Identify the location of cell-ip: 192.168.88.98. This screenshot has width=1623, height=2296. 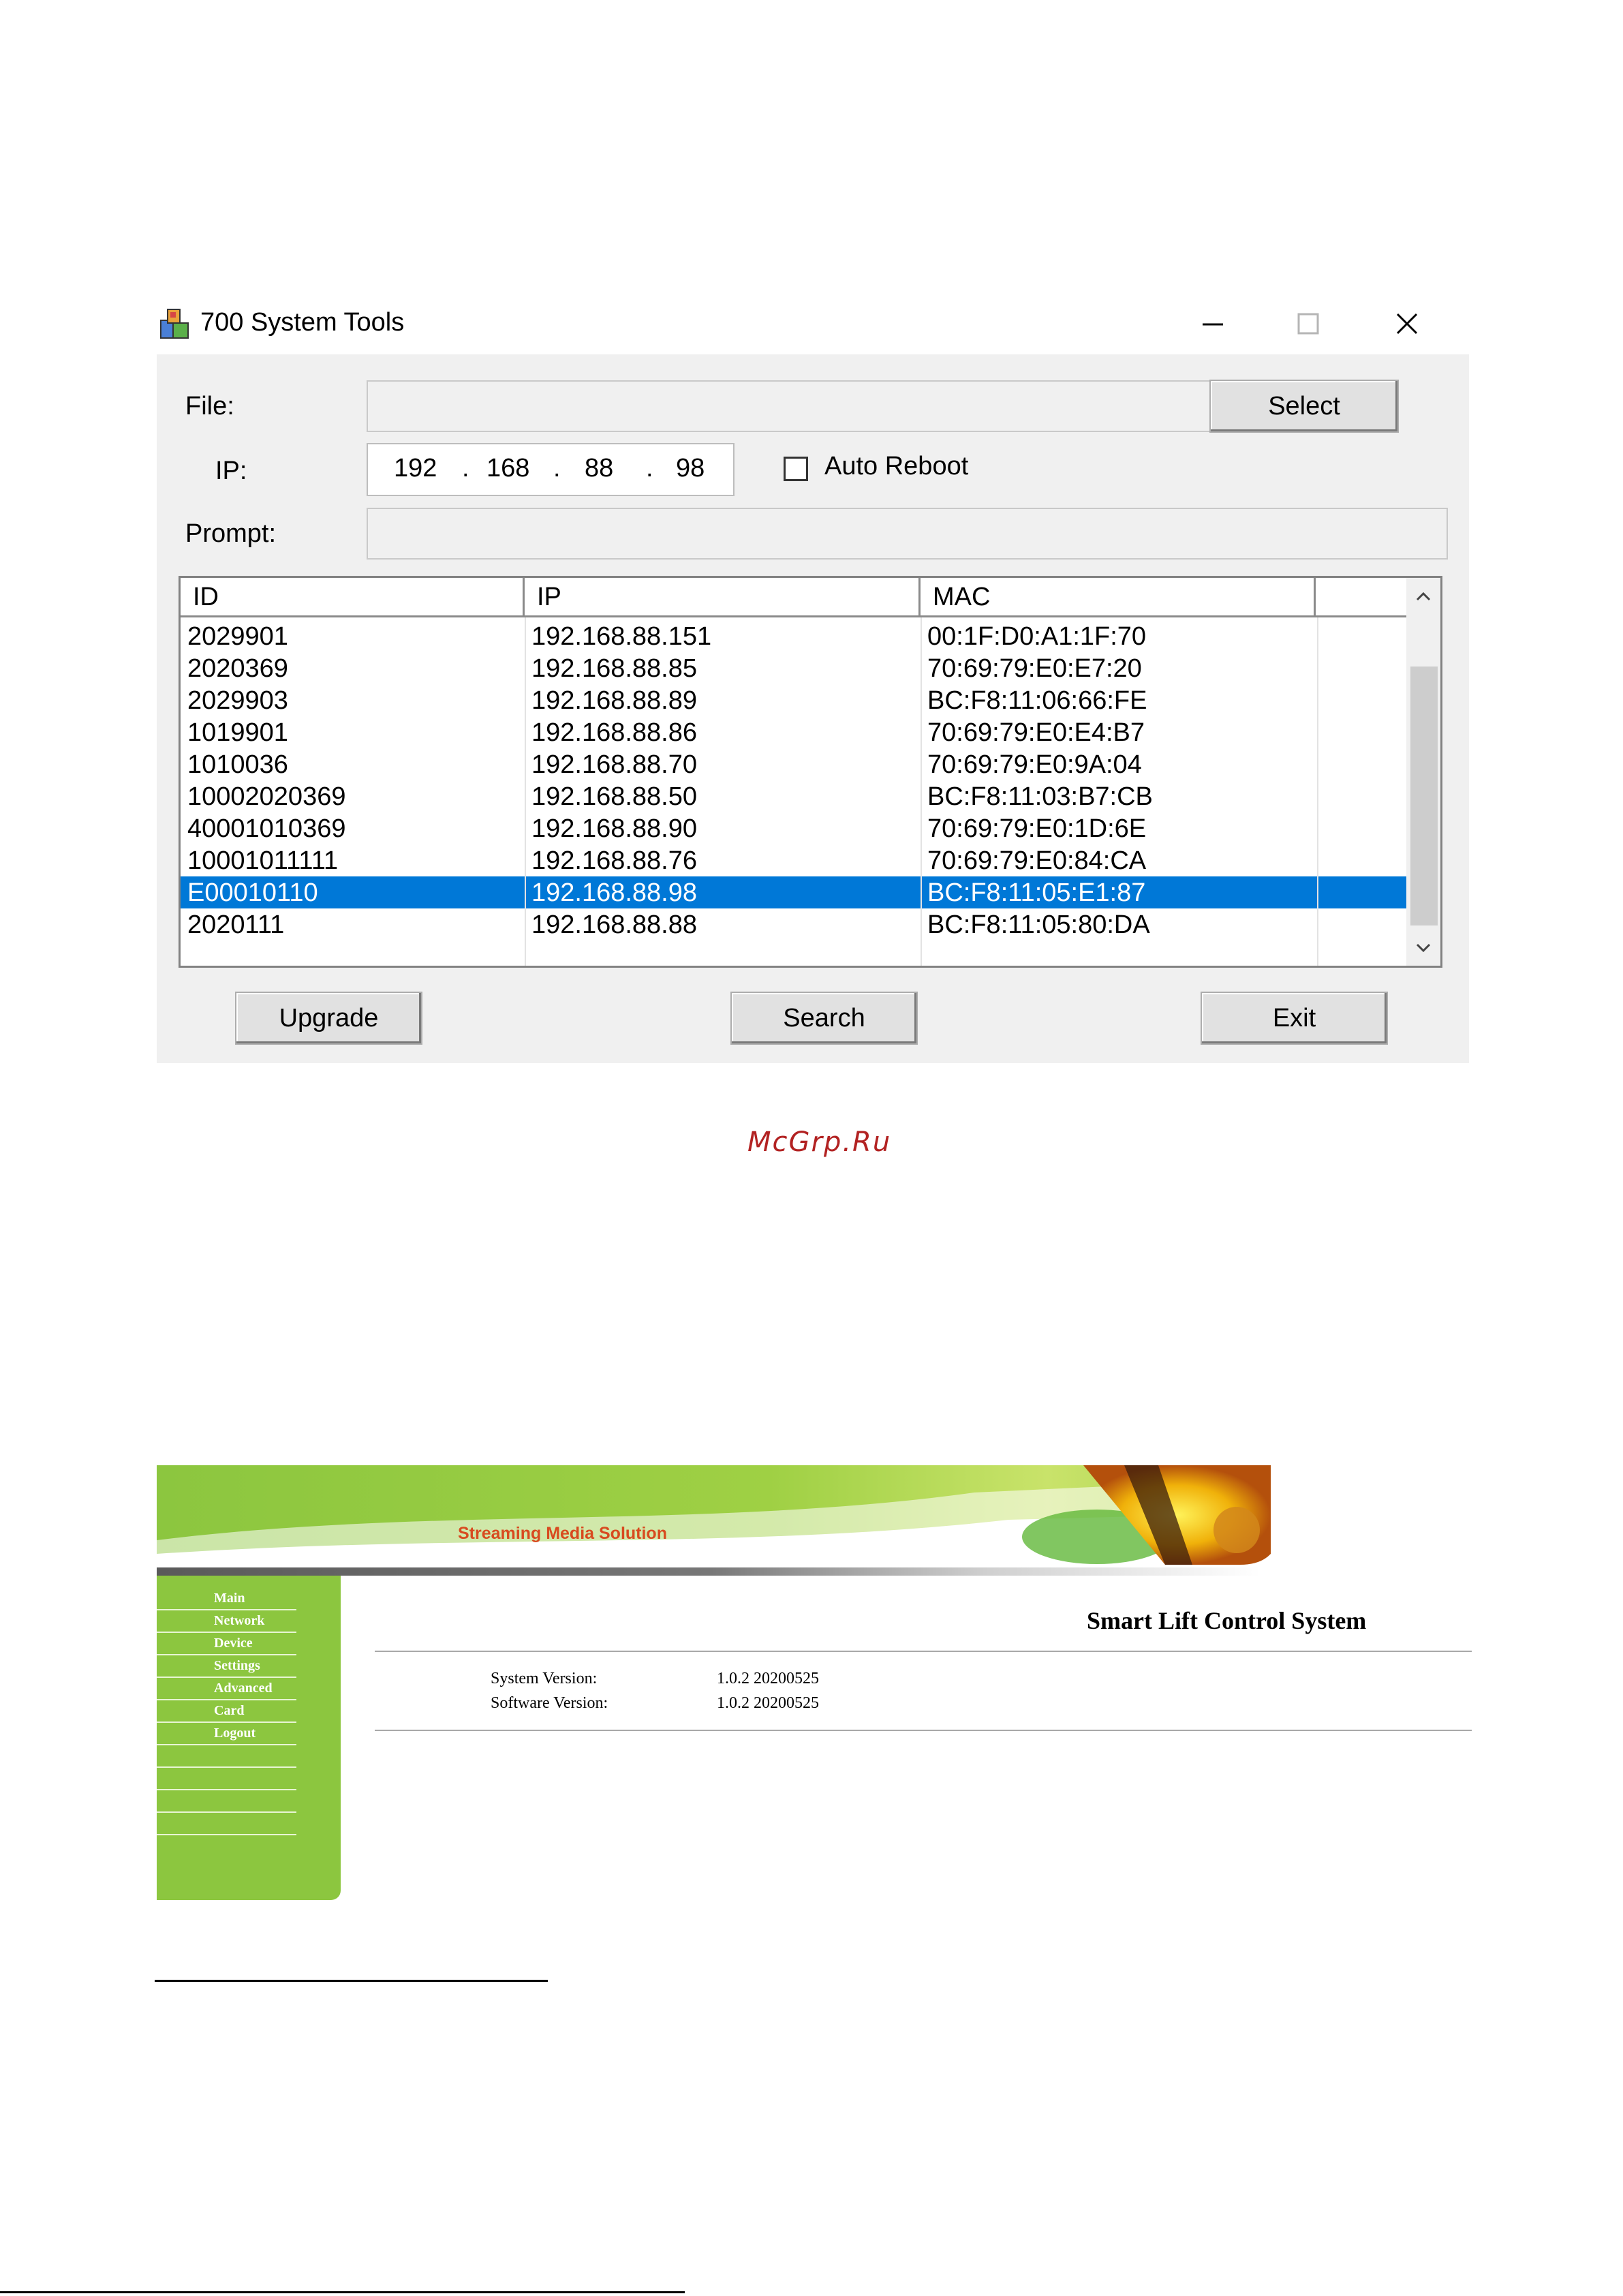
(614, 893).